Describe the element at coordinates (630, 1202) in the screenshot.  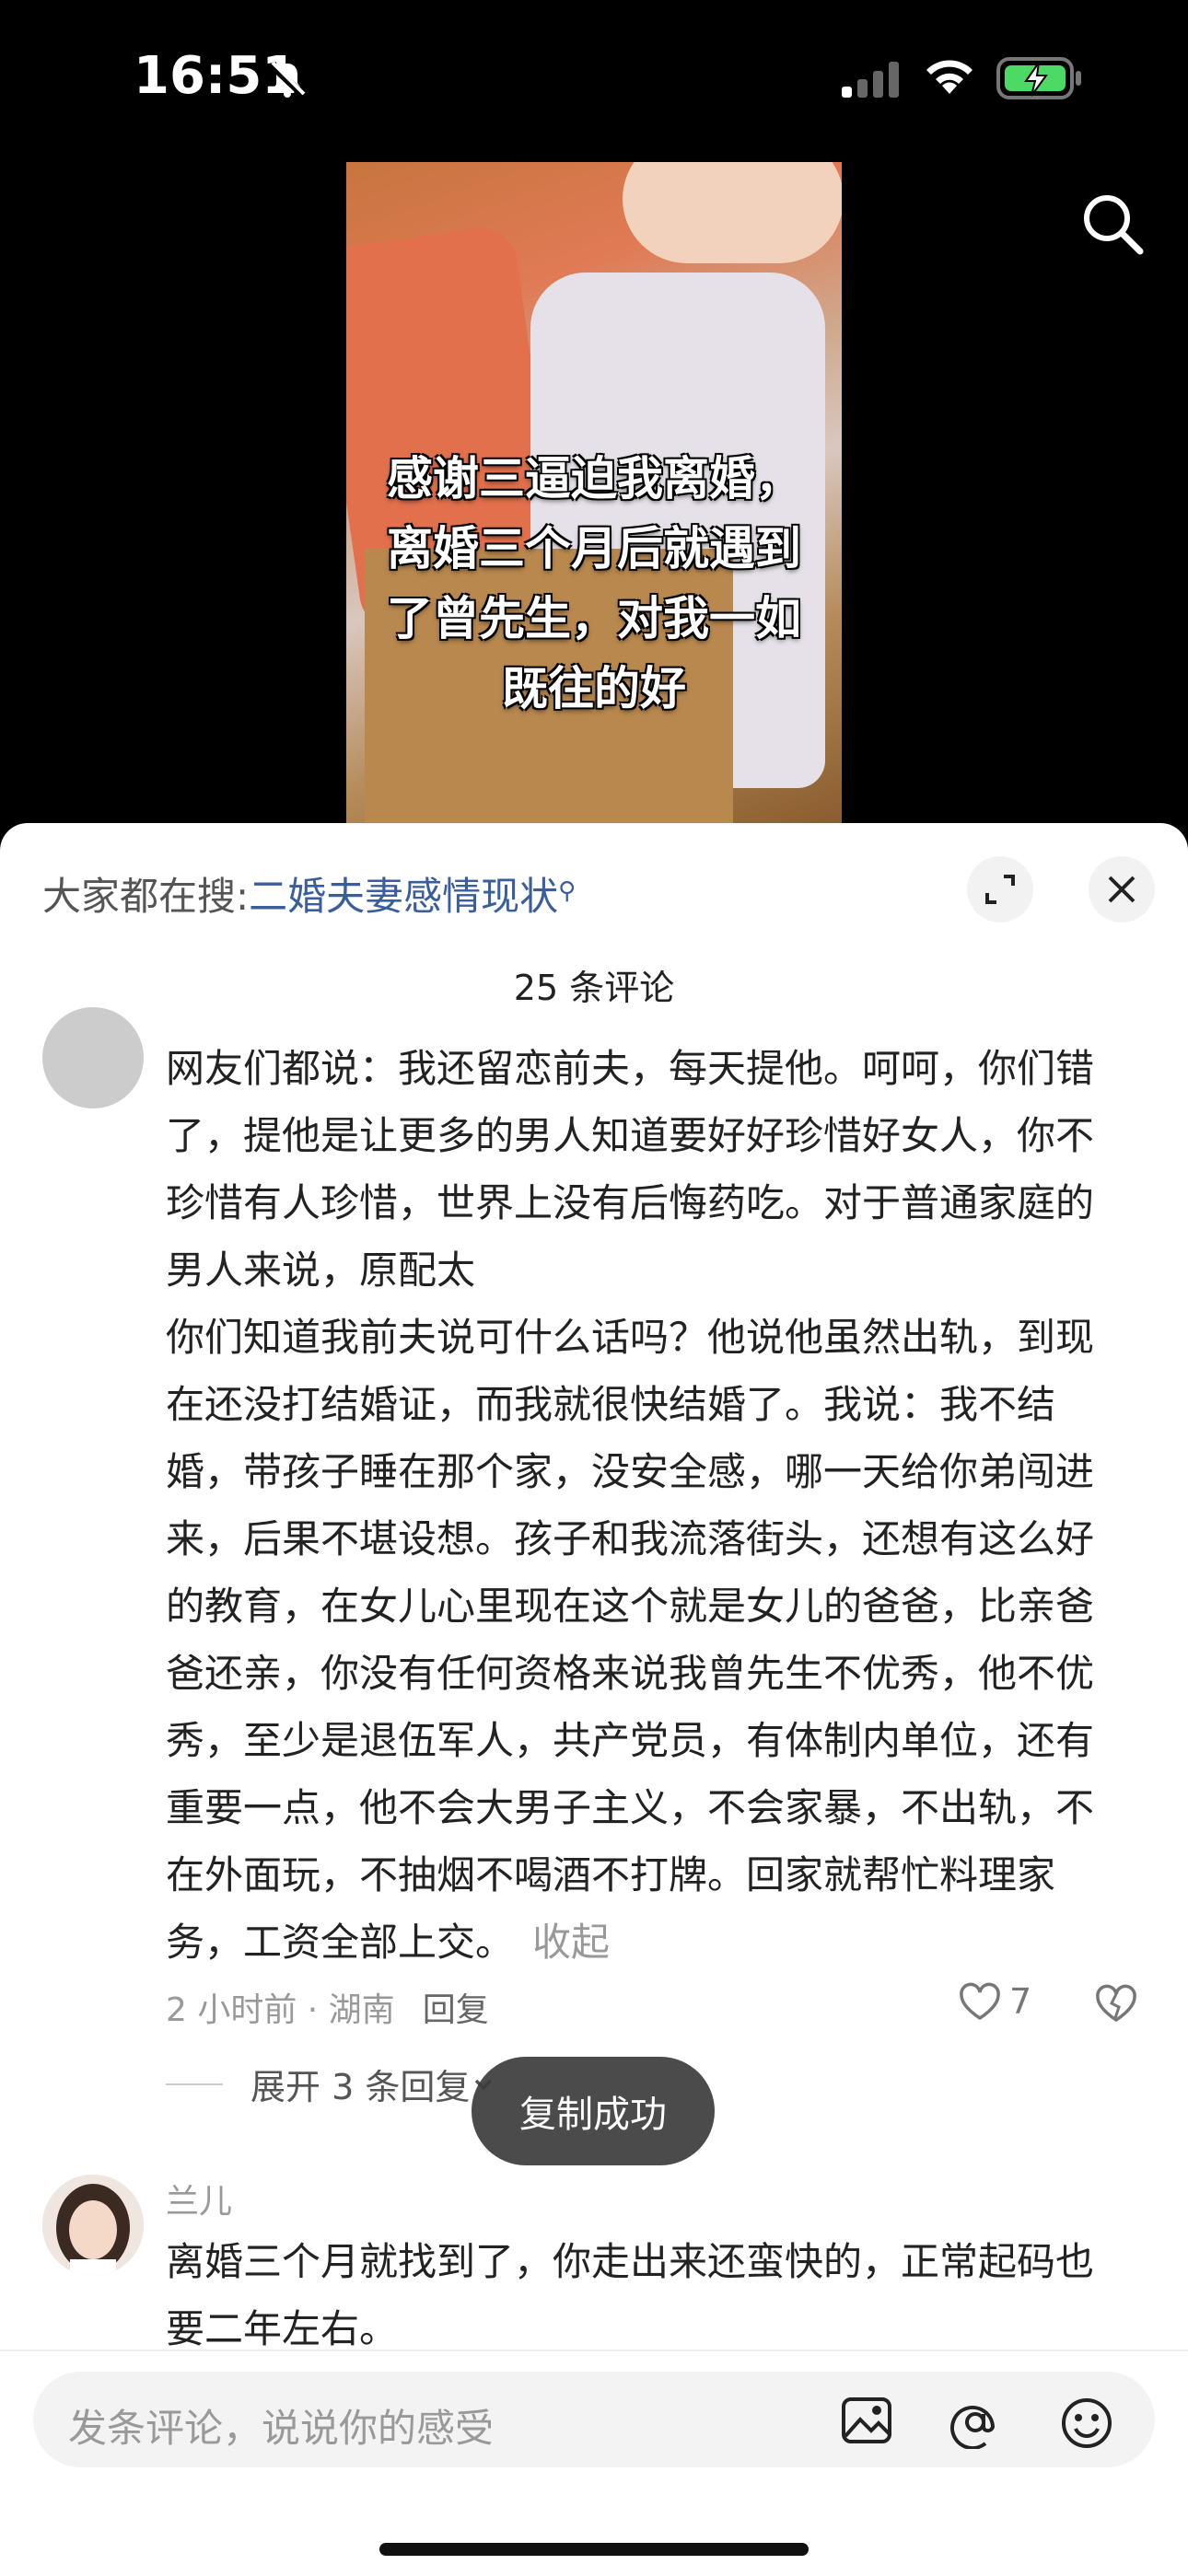
I see `comment-line: 珍惜有人珍惜，世界上没有后悔药吃。对于普通家庭的` at that location.